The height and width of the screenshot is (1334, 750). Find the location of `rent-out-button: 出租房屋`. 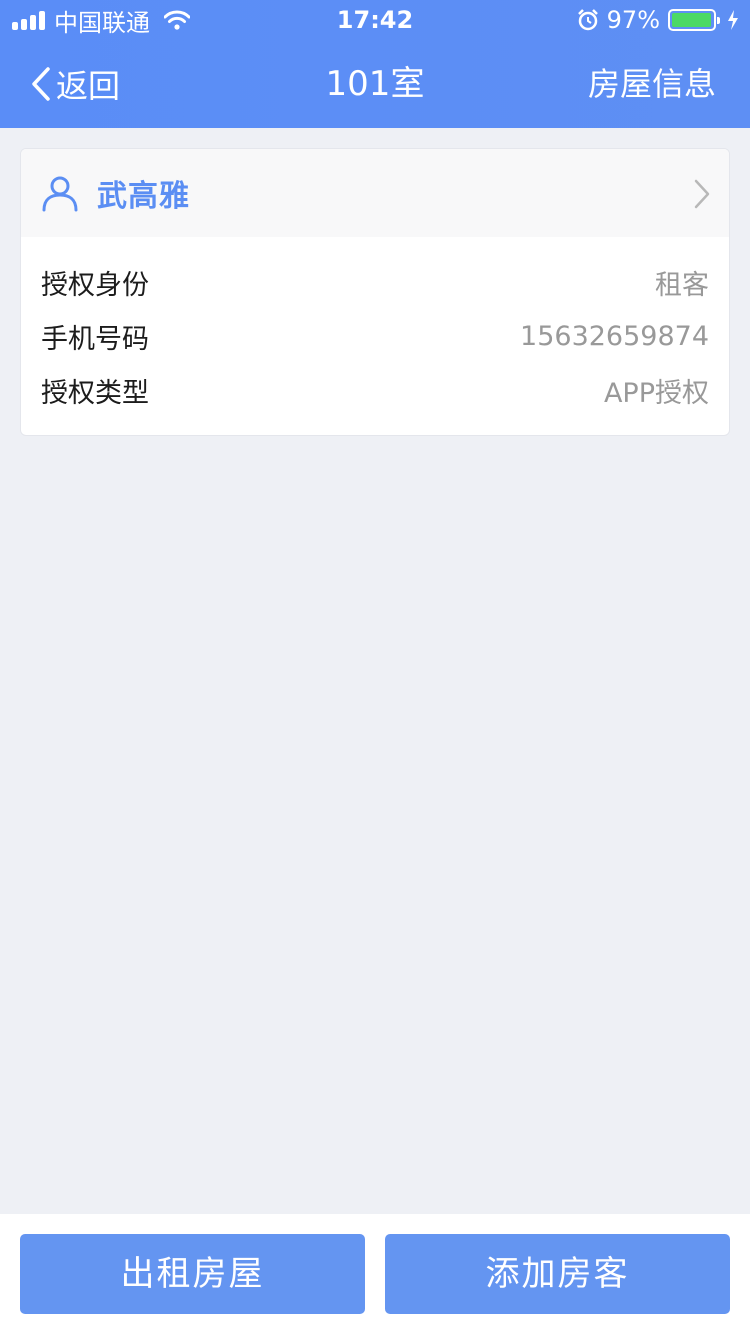

rent-out-button: 出租房屋 is located at coordinates (192, 1274).